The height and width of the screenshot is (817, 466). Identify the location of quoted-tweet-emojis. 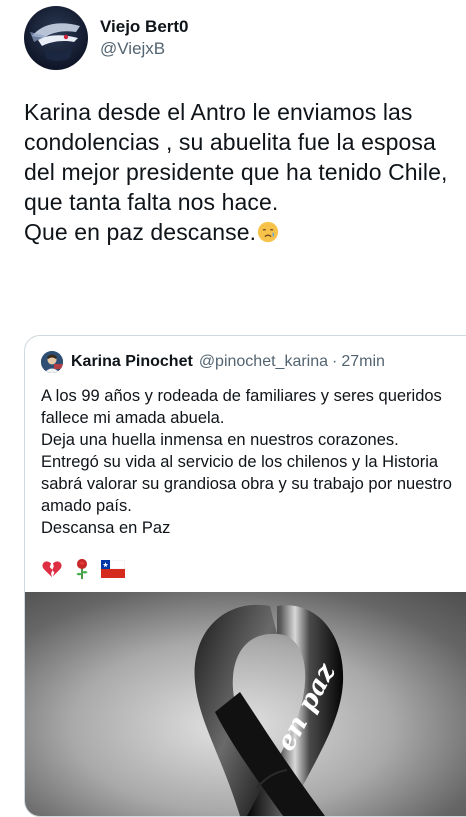
(83, 569).